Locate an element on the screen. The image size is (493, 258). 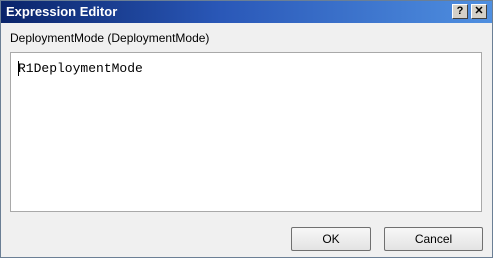
help-button: ? is located at coordinates (460, 11).